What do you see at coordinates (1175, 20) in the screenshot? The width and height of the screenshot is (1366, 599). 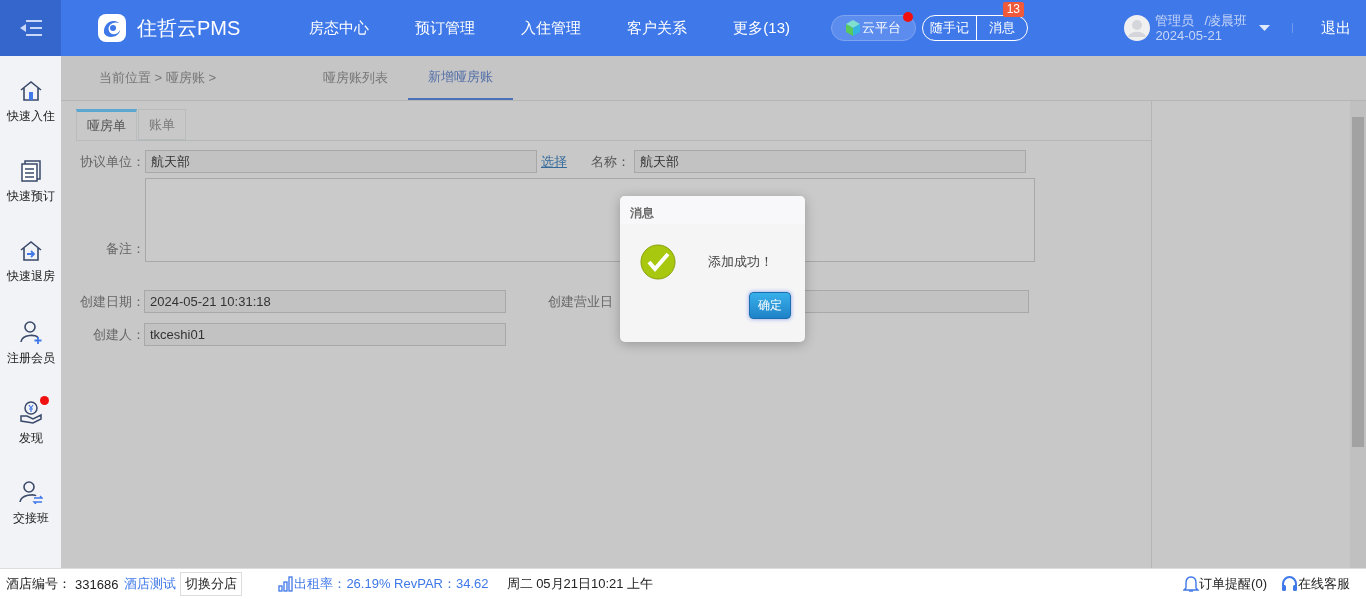 I see `user-name: 管理员` at bounding box center [1175, 20].